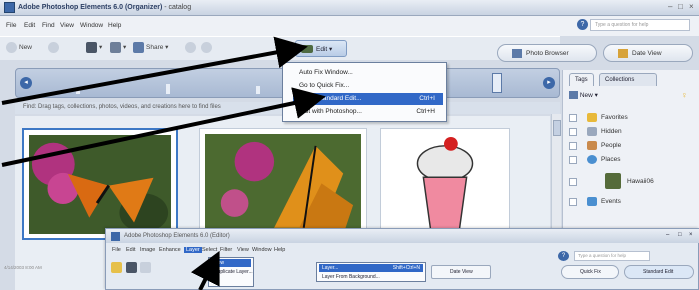 This screenshot has height=290, width=699. What do you see at coordinates (94, 49) in the screenshot?
I see `display-button: ▾` at bounding box center [94, 49].